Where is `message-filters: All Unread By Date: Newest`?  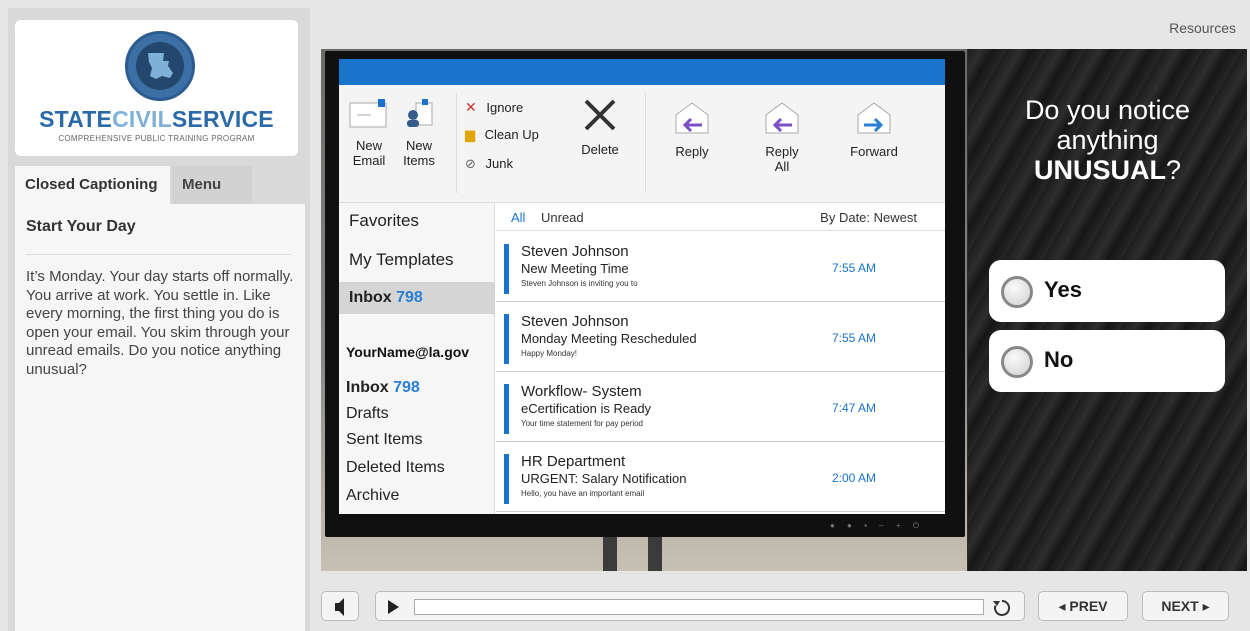
message-filters: All Unread By Date: Newest is located at coordinates (720, 217).